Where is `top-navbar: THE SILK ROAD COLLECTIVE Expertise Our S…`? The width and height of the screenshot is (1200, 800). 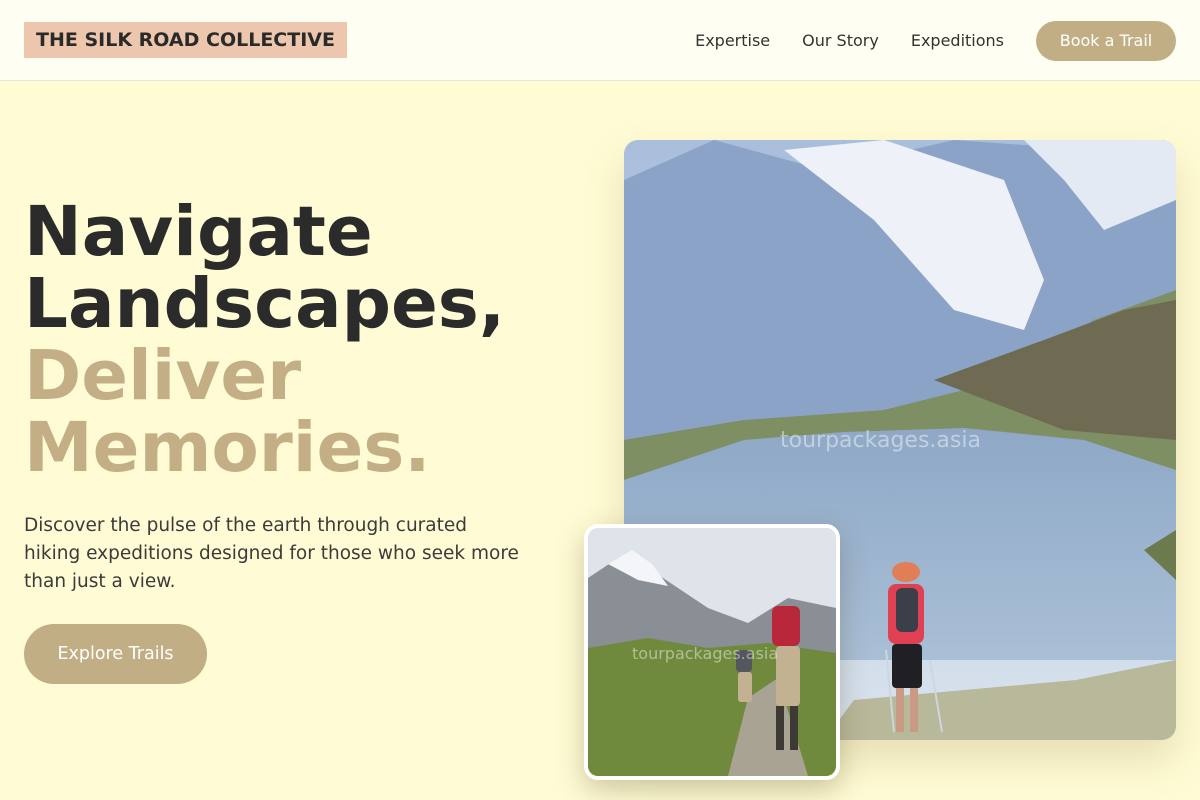 top-navbar: THE SILK ROAD COLLECTIVE Expertise Our S… is located at coordinates (600, 40).